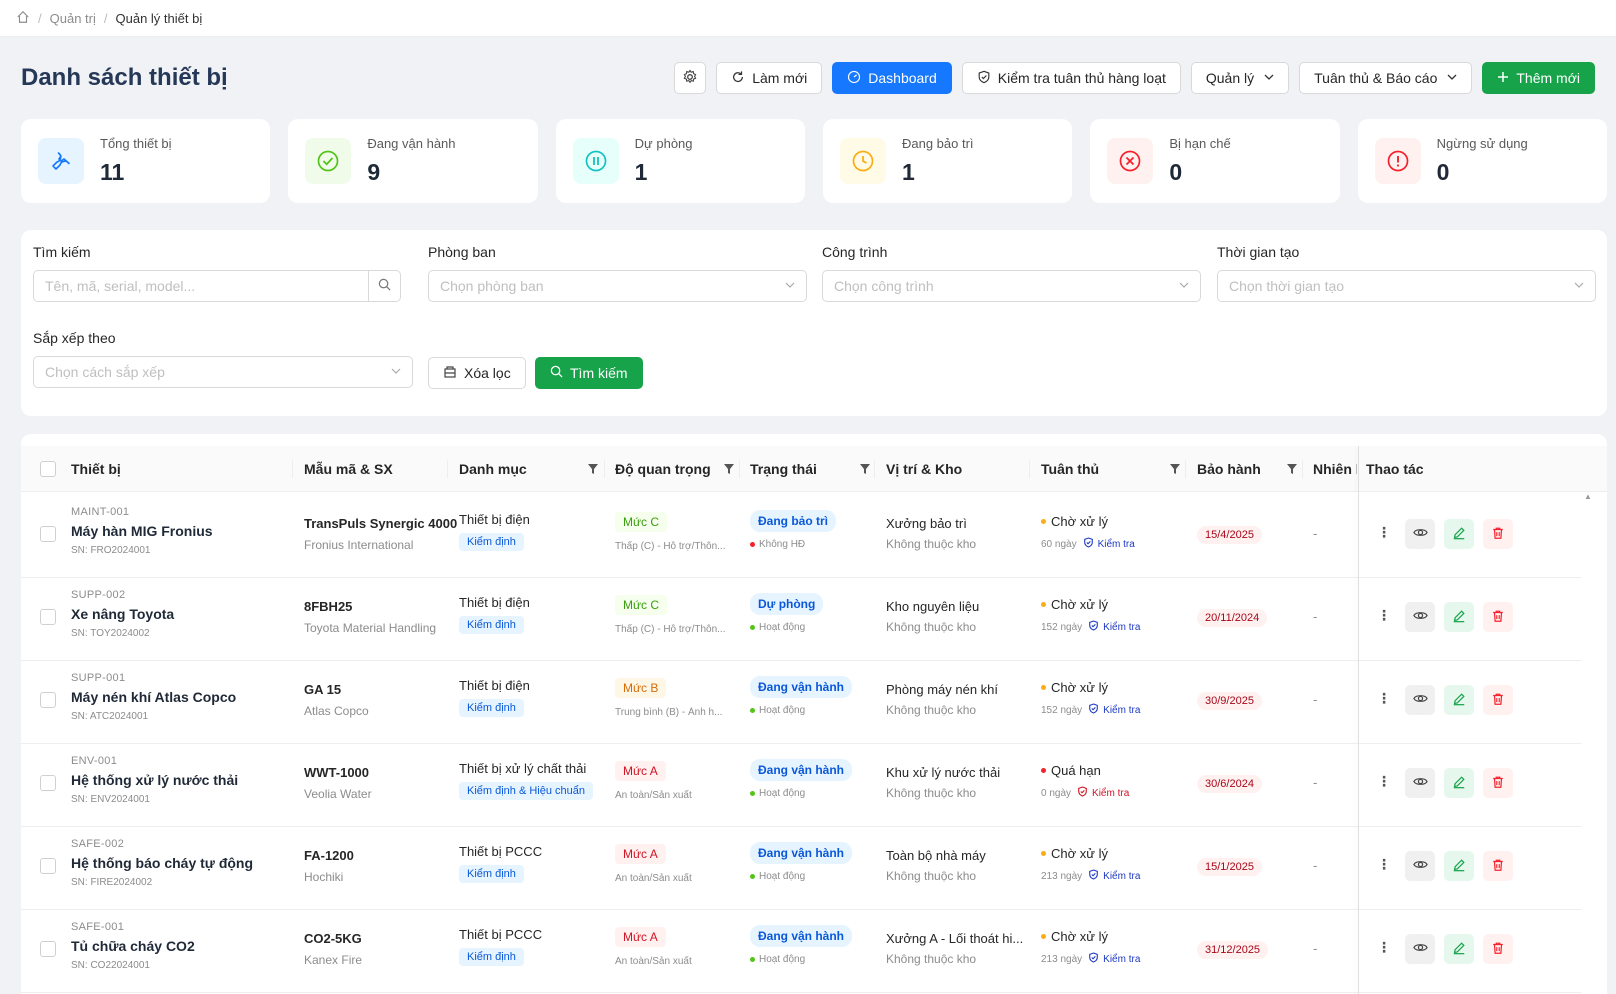 The height and width of the screenshot is (994, 1616). What do you see at coordinates (690, 78) in the screenshot?
I see `settings-button` at bounding box center [690, 78].